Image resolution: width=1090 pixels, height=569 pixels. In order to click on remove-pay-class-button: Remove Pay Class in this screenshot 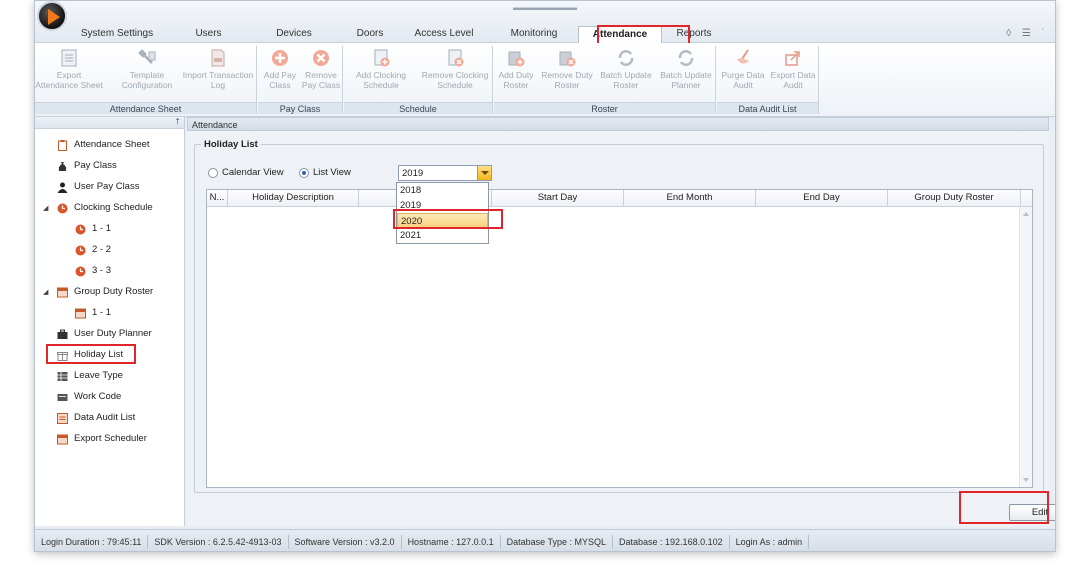, I will do `click(321, 74)`.